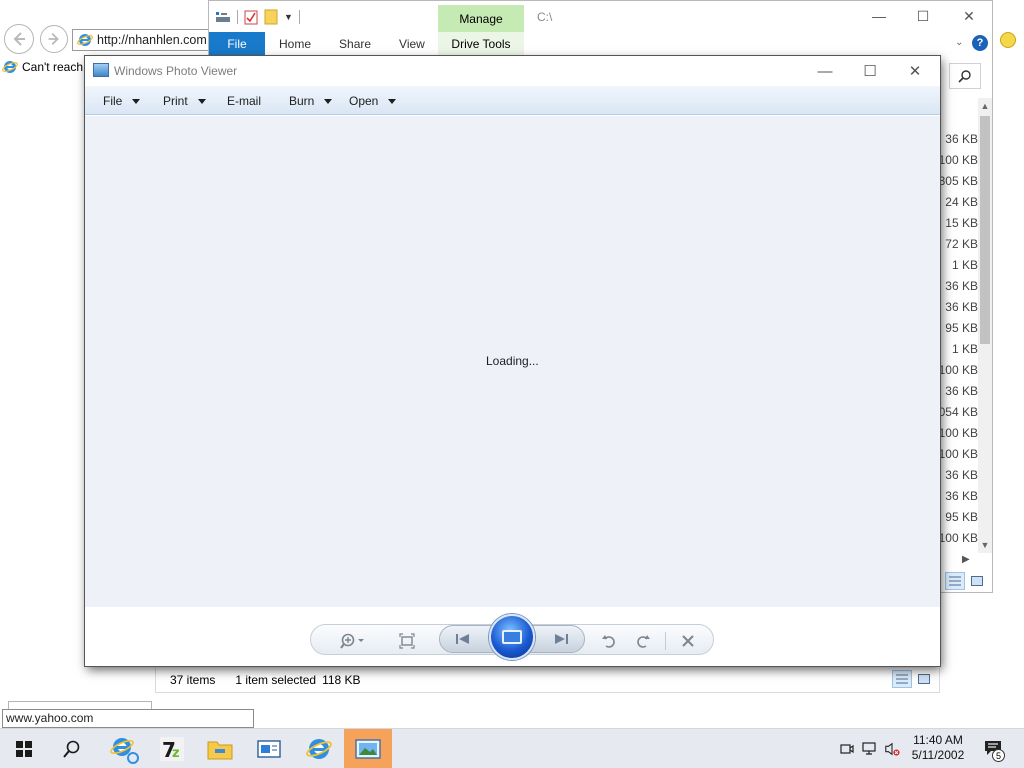  I want to click on volume-muted-icon, so click(892, 749).